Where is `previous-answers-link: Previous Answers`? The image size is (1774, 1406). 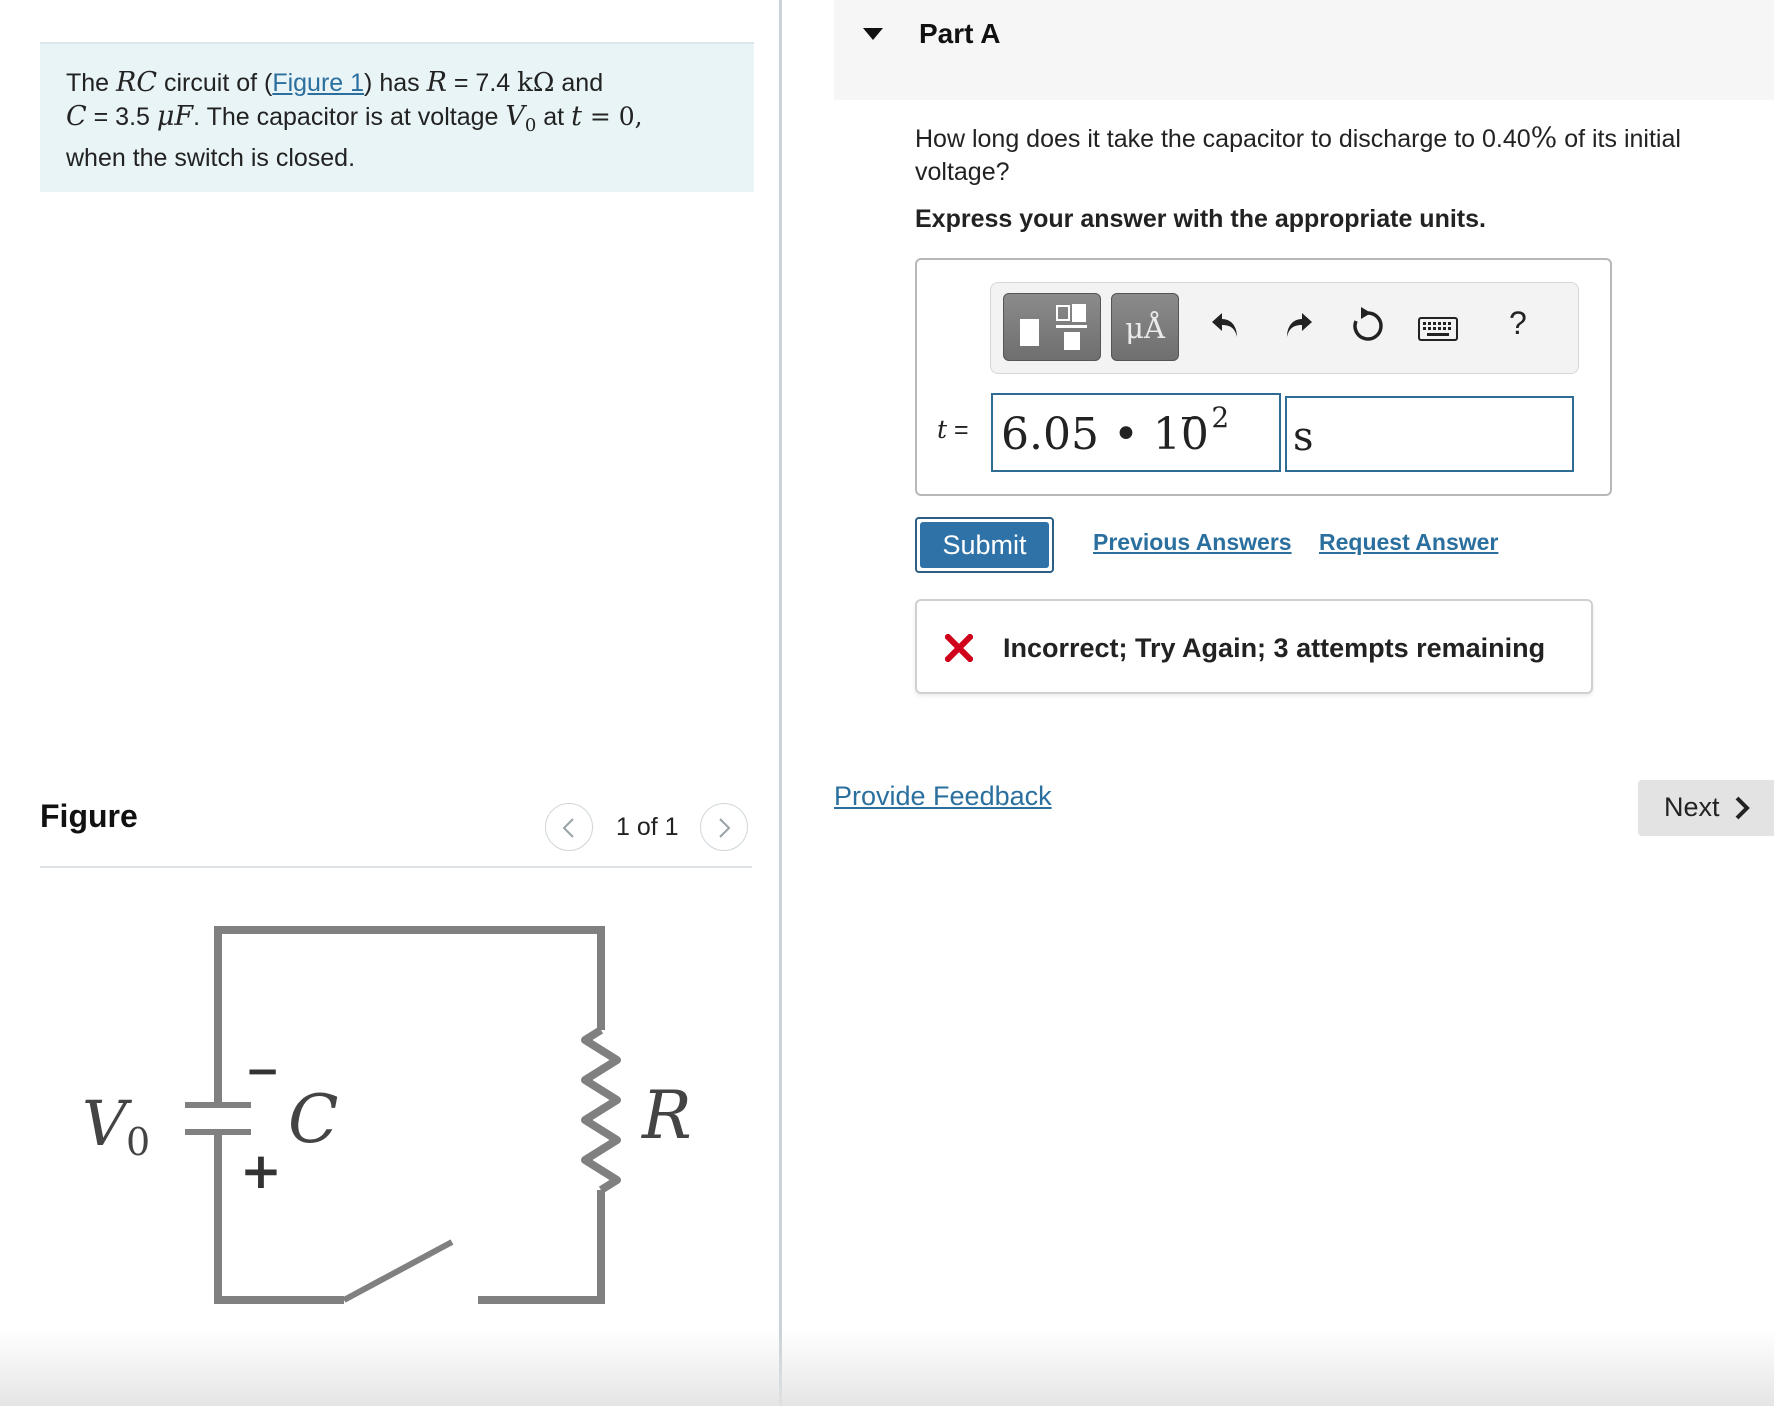
previous-answers-link: Previous Answers is located at coordinates (1192, 542).